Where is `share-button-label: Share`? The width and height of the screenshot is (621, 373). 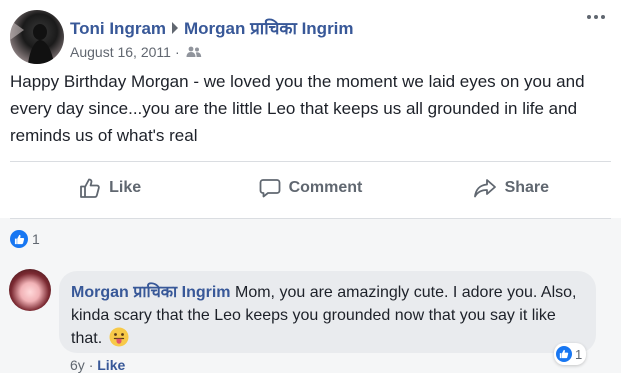
share-button-label: Share is located at coordinates (527, 187).